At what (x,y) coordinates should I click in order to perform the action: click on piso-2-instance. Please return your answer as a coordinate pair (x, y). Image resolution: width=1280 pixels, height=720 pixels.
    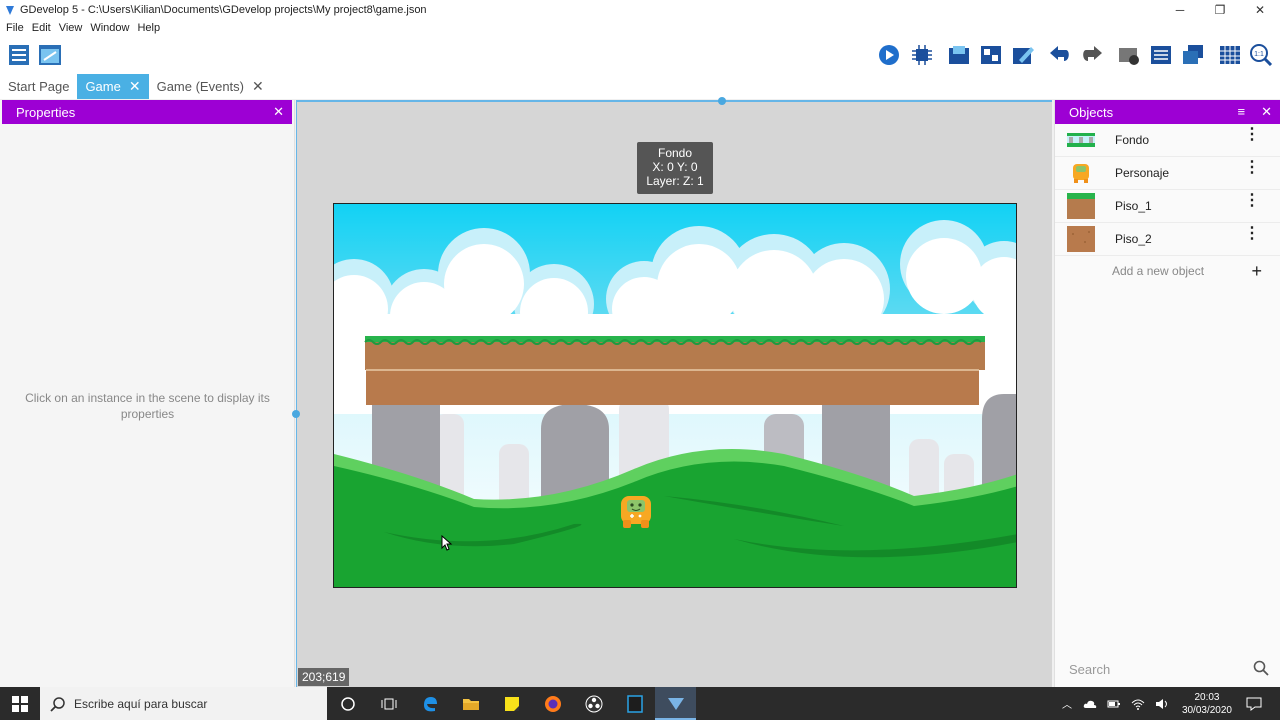
    Looking at the image, I should click on (672, 387).